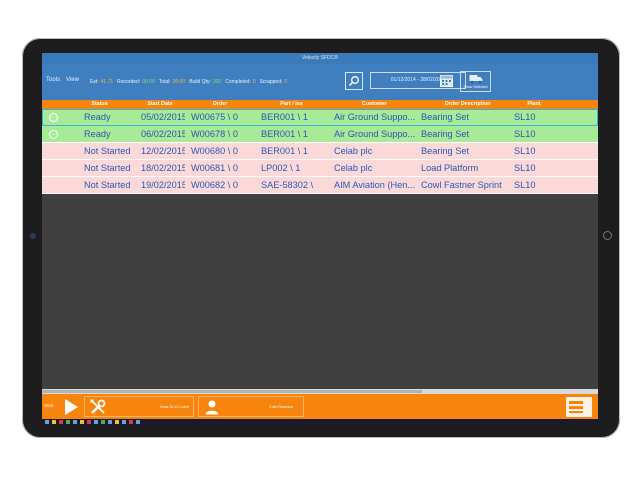 The height and width of the screenshot is (480, 640). I want to click on cell-customer: Celab plc, so click(353, 151).